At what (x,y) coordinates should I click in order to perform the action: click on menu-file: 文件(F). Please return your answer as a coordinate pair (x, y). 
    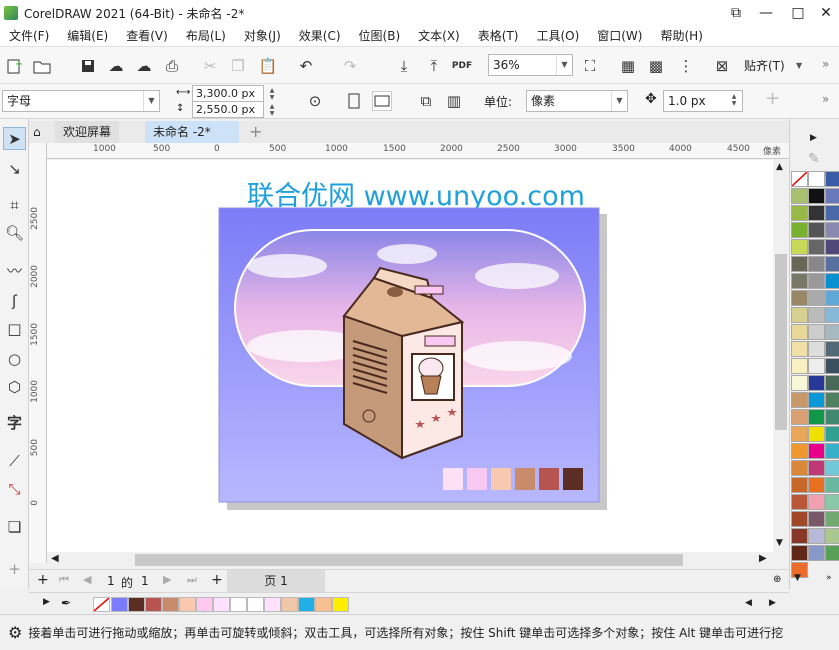
    Looking at the image, I should click on (29, 36).